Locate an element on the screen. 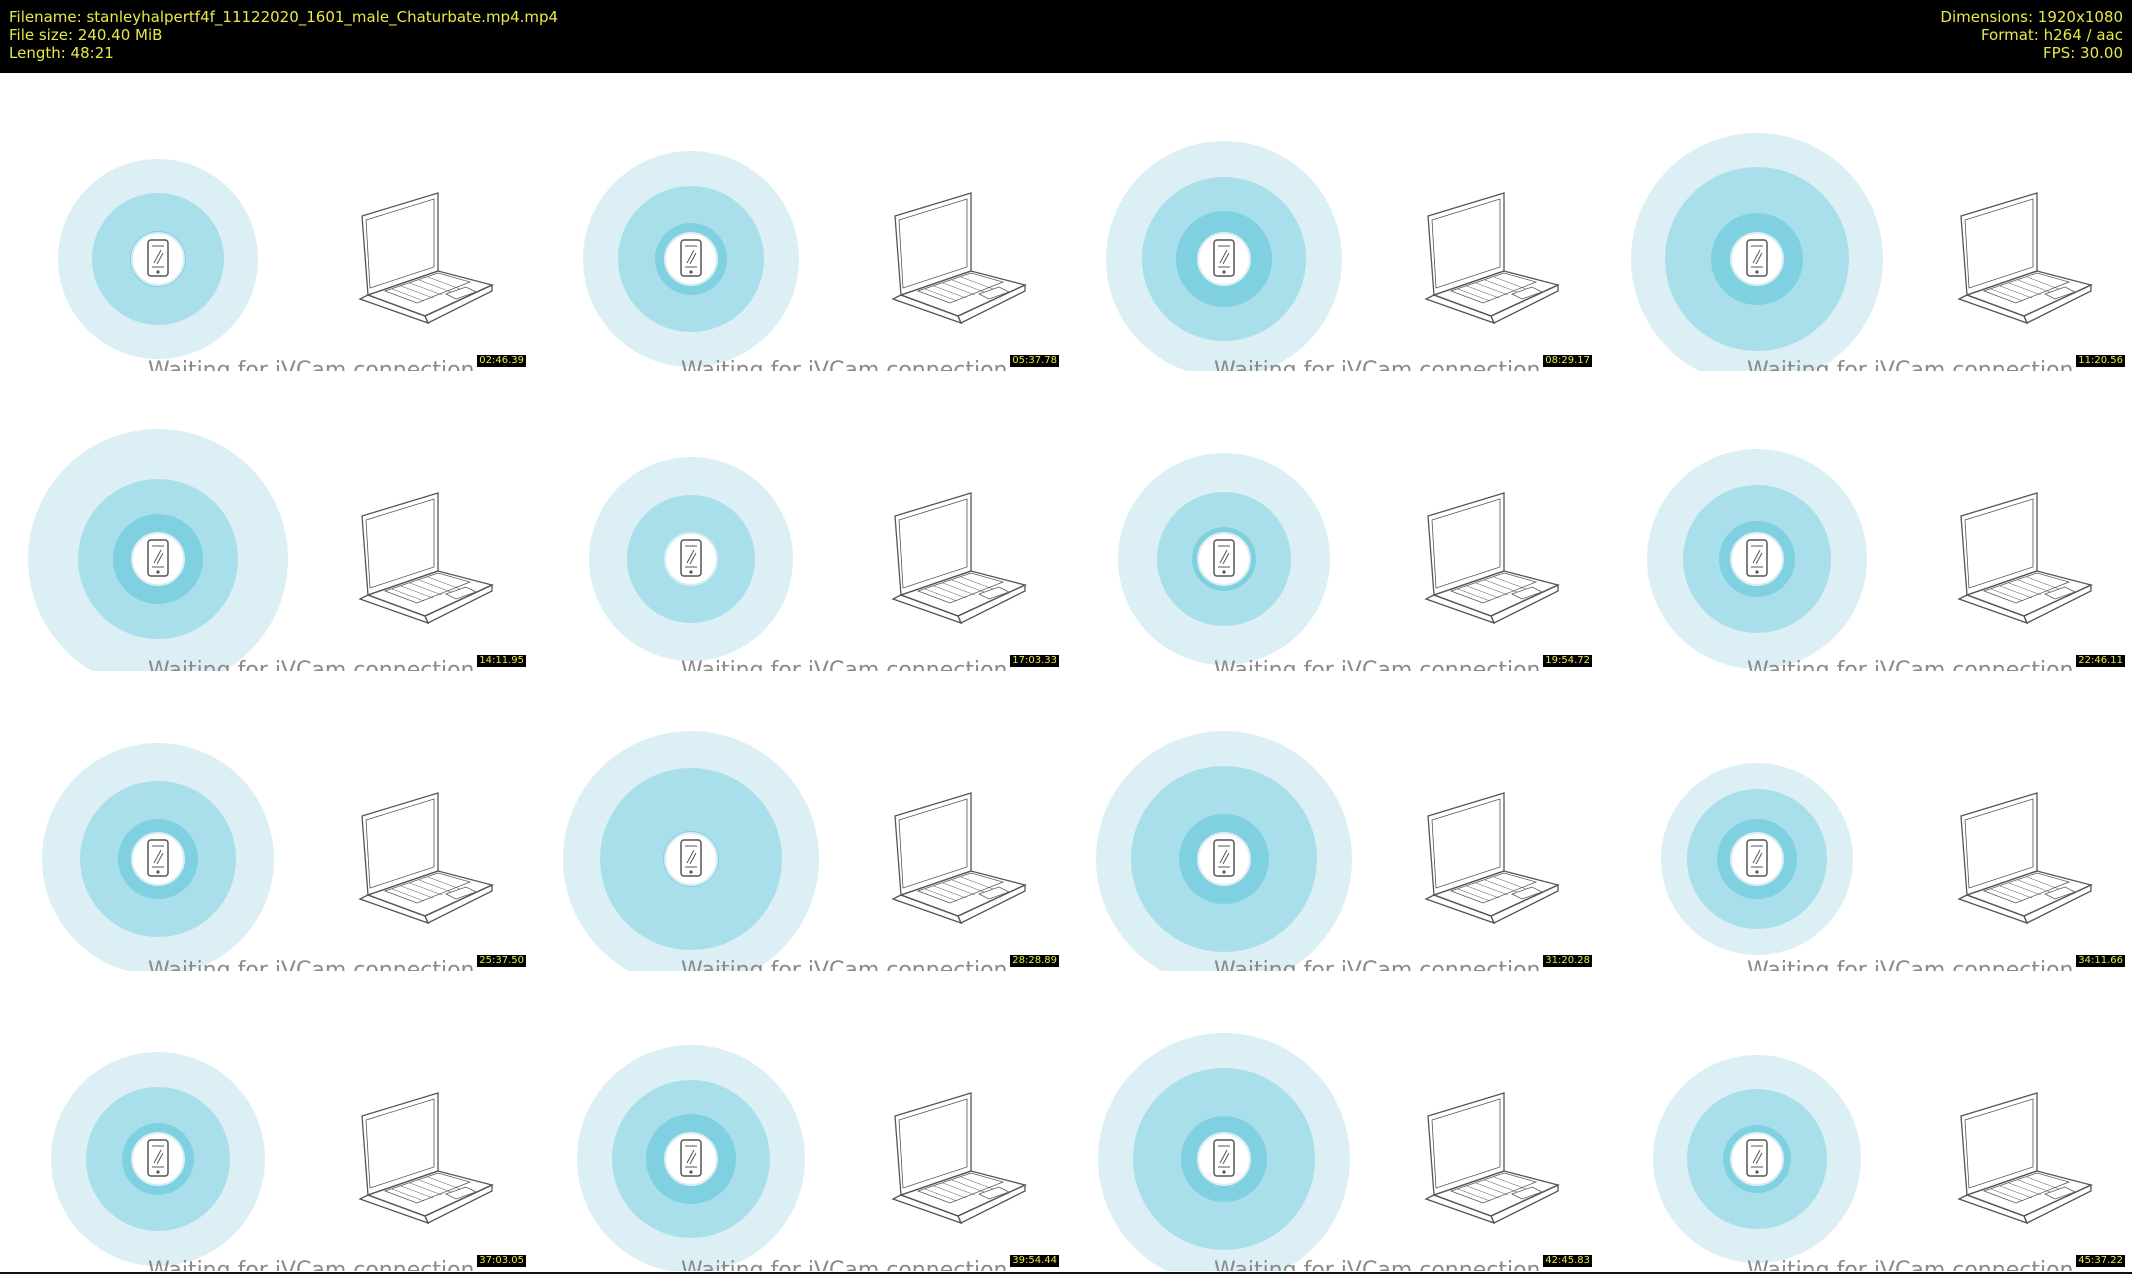 The image size is (2132, 1274). dimensions-text: Dimensions: 1920x1080 is located at coordinates (2031, 17).